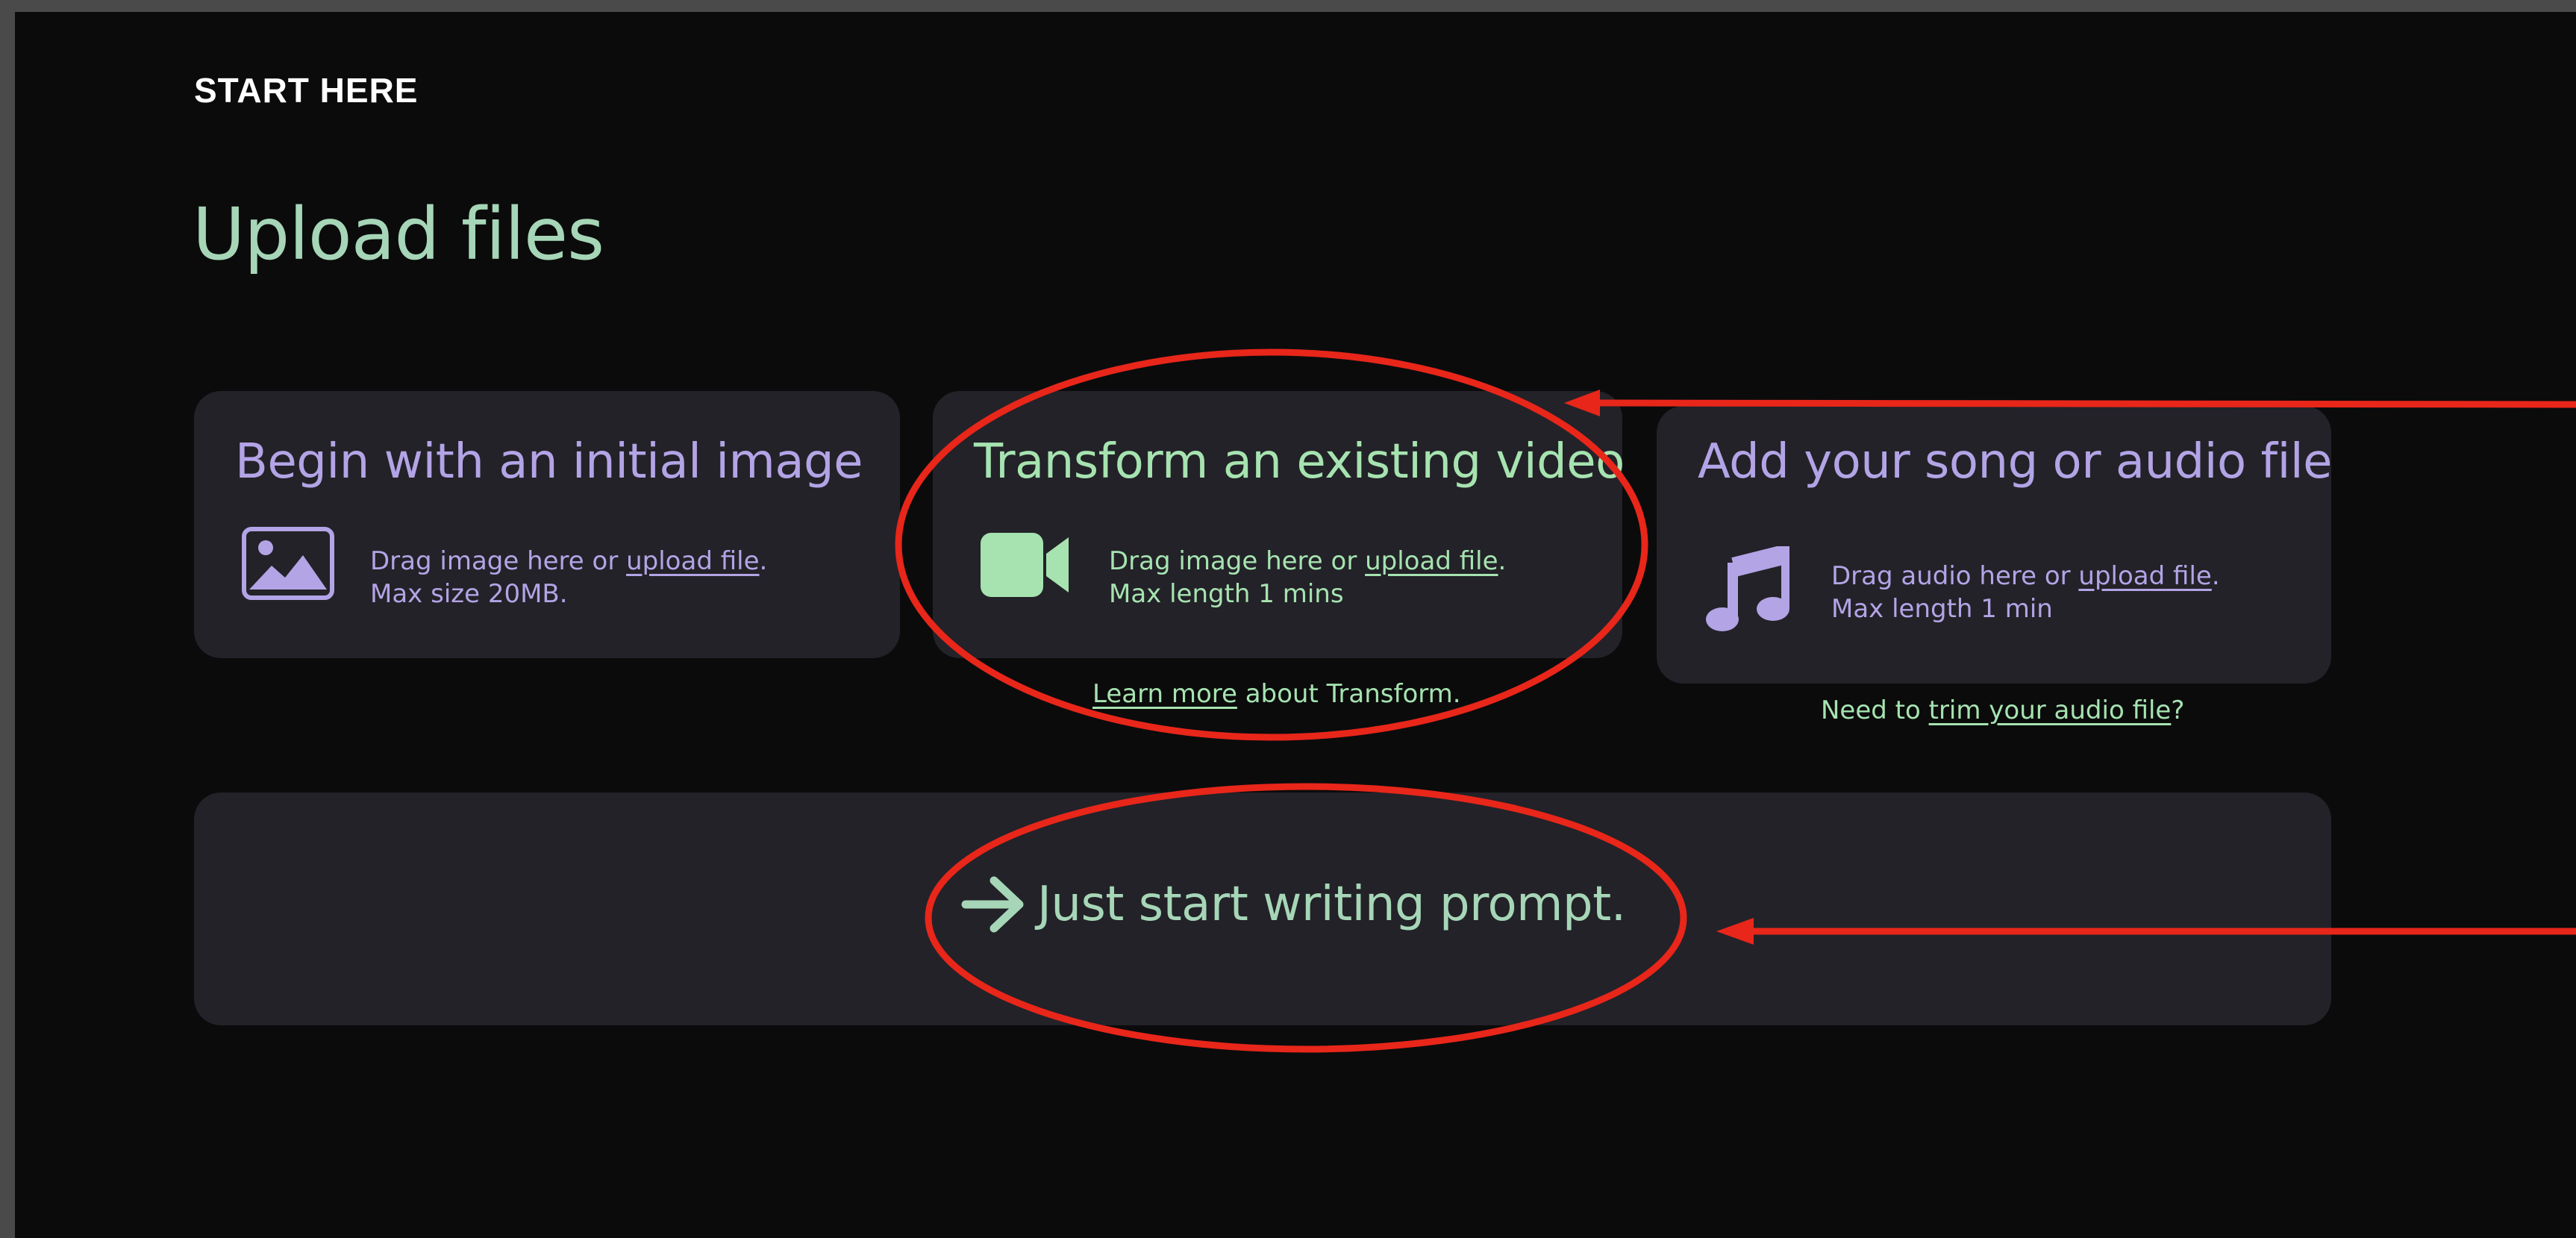 The width and height of the screenshot is (2576, 1238). Describe the element at coordinates (288, 563) in the screenshot. I see `image-icon` at that location.